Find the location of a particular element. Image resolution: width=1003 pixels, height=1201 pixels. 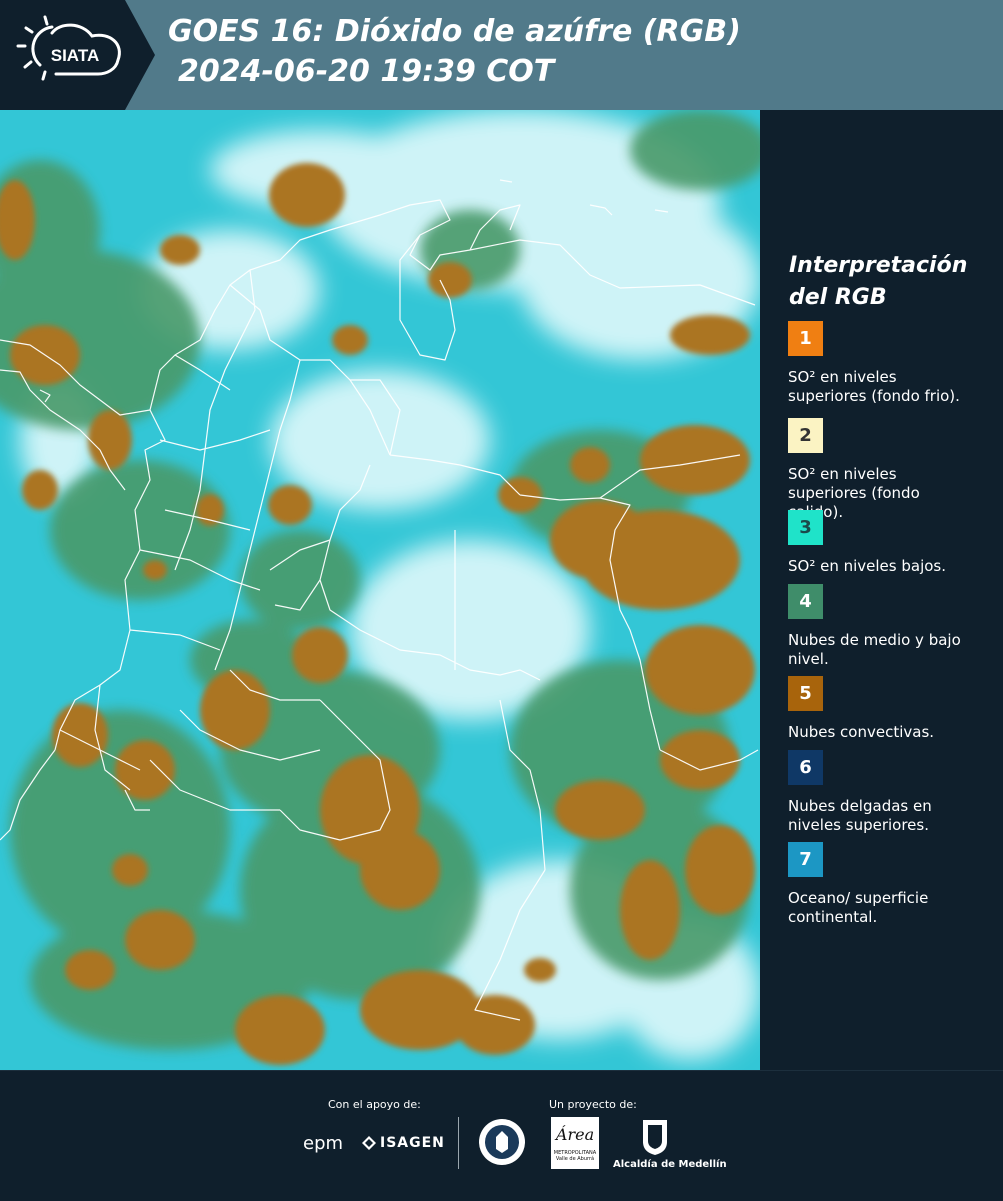

legend-swatch-7: 7 is located at coordinates (805, 859).